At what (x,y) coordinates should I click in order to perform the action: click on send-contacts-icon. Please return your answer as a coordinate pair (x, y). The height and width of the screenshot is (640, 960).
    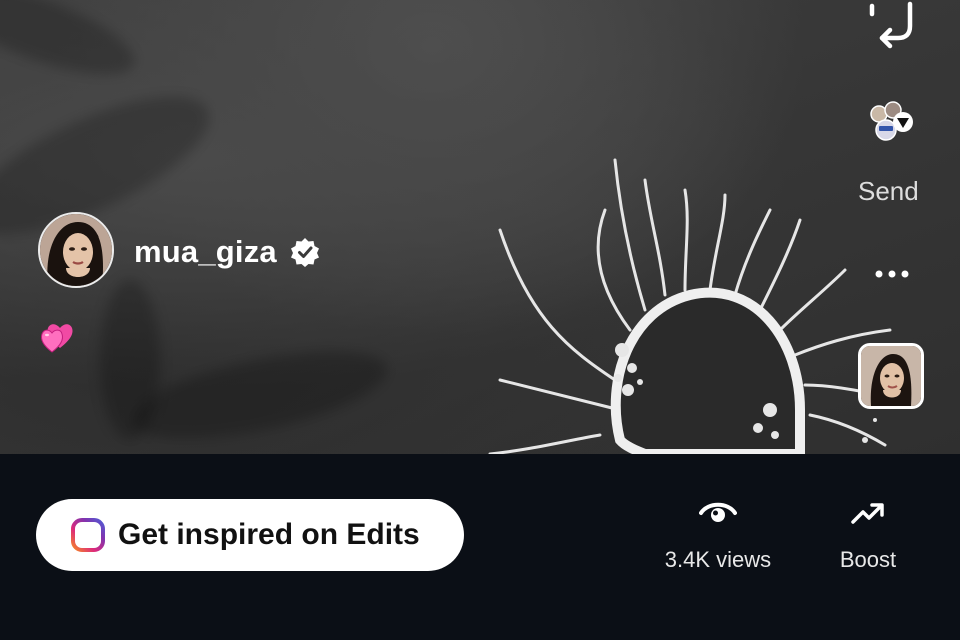
    Looking at the image, I should click on (891, 124).